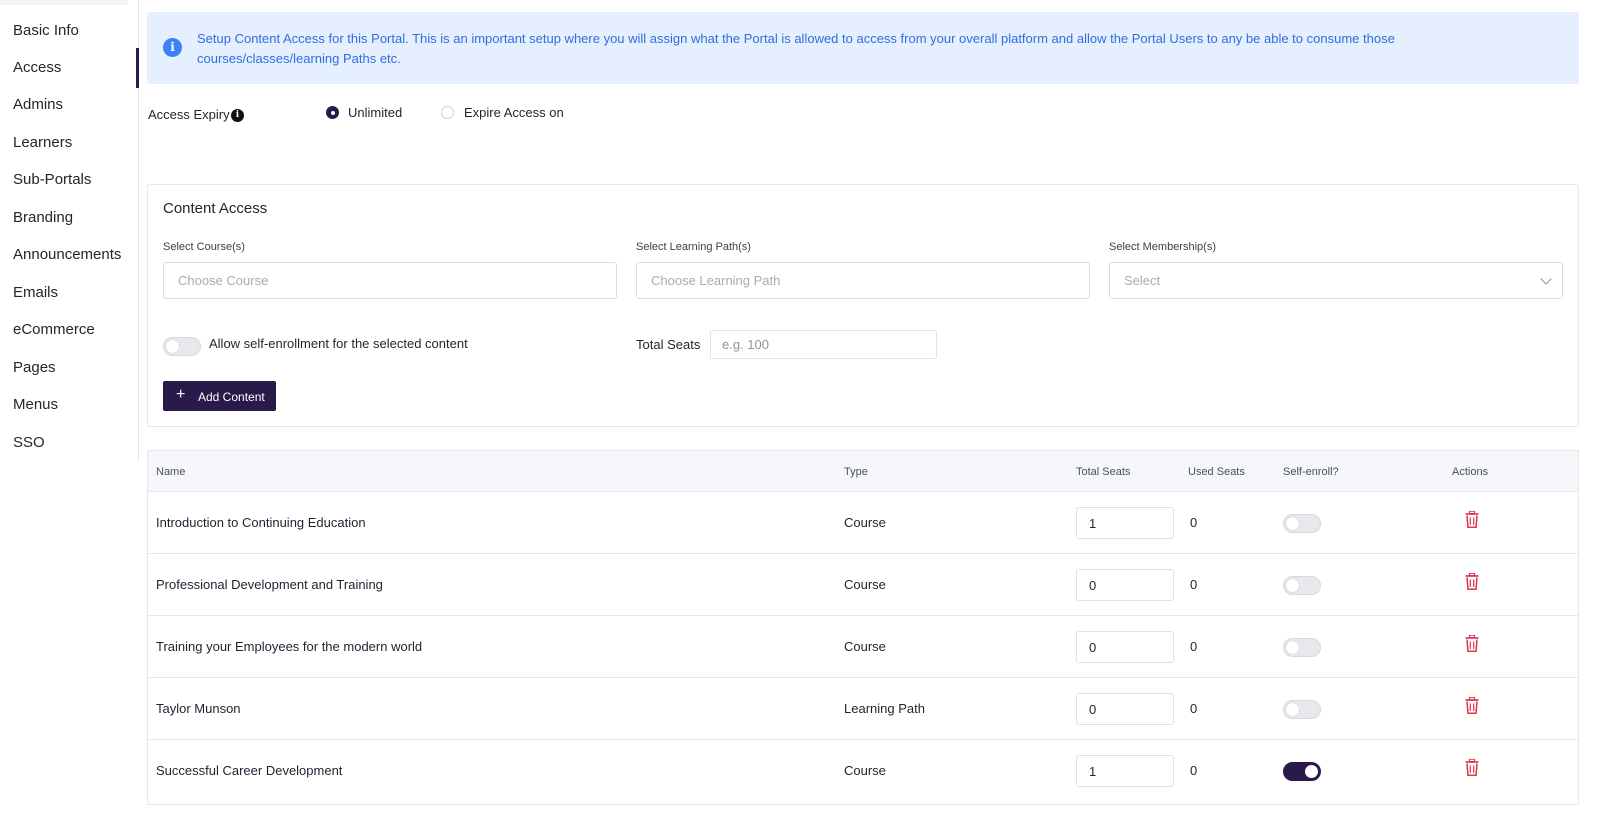 The height and width of the screenshot is (820, 1600). What do you see at coordinates (137, 68) in the screenshot?
I see `sidebar-active-indicator` at bounding box center [137, 68].